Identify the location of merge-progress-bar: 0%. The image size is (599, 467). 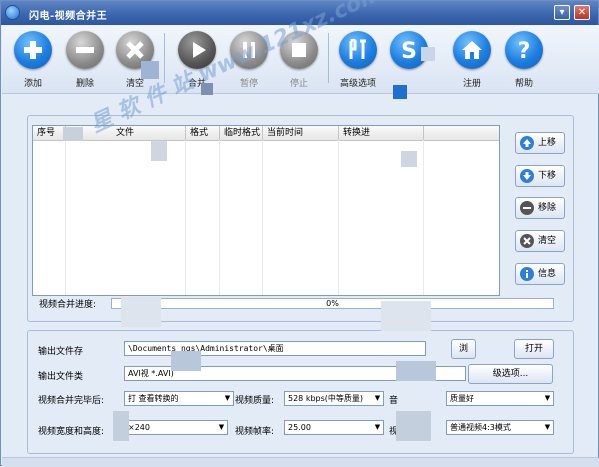
(332, 303).